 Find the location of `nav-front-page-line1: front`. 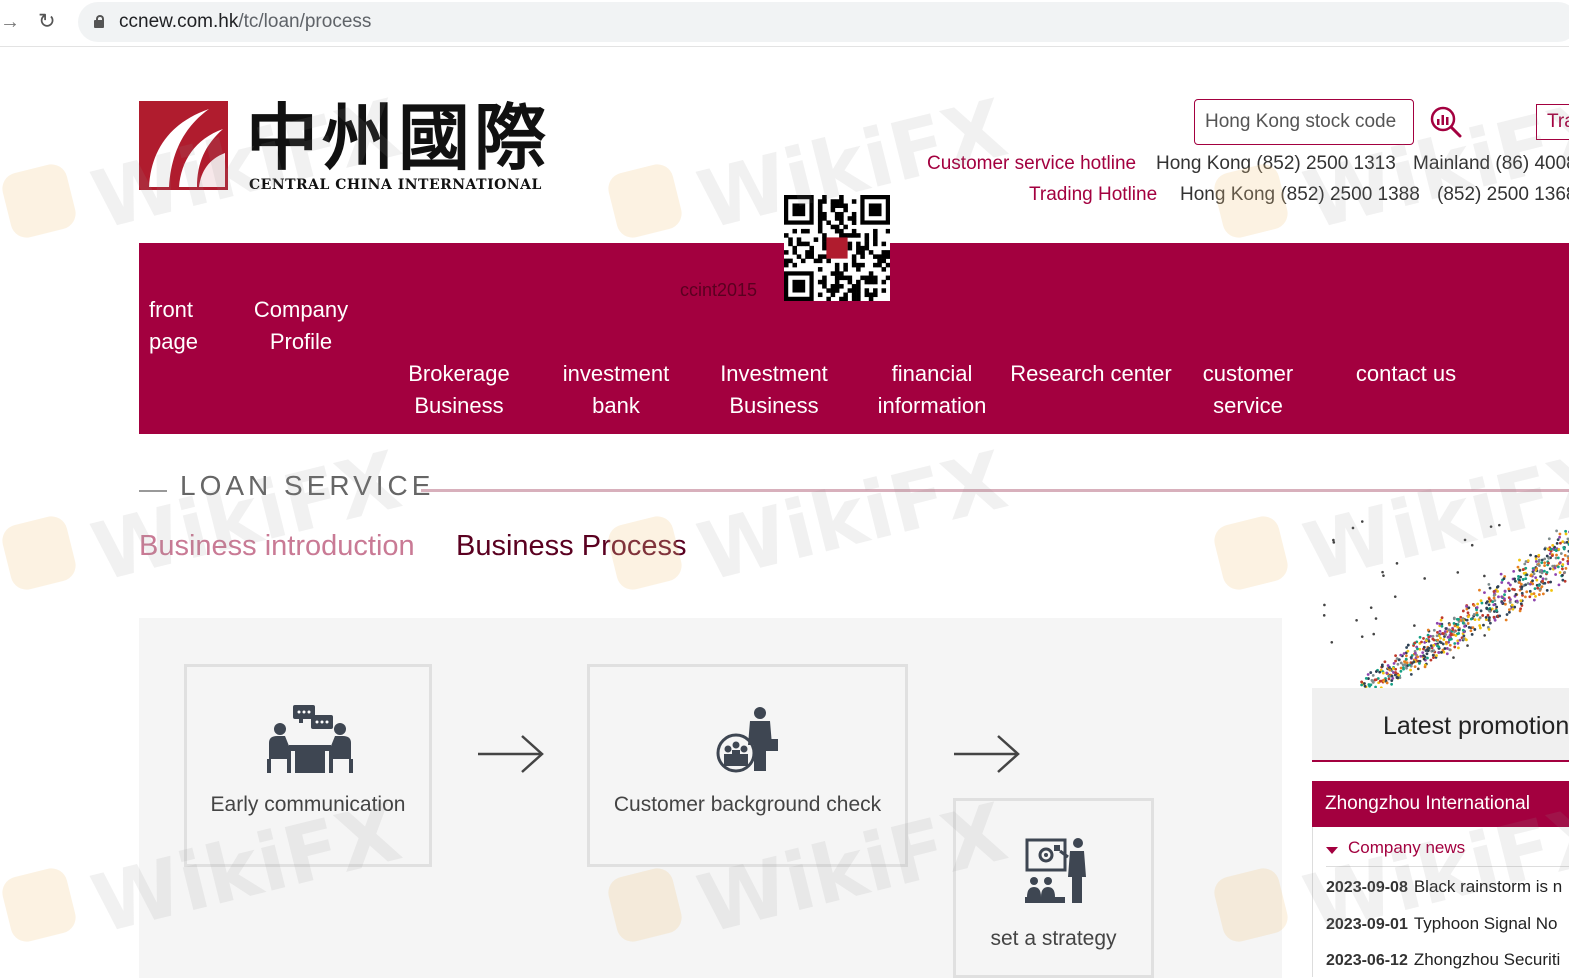

nav-front-page-line1: front is located at coordinates (180, 310).